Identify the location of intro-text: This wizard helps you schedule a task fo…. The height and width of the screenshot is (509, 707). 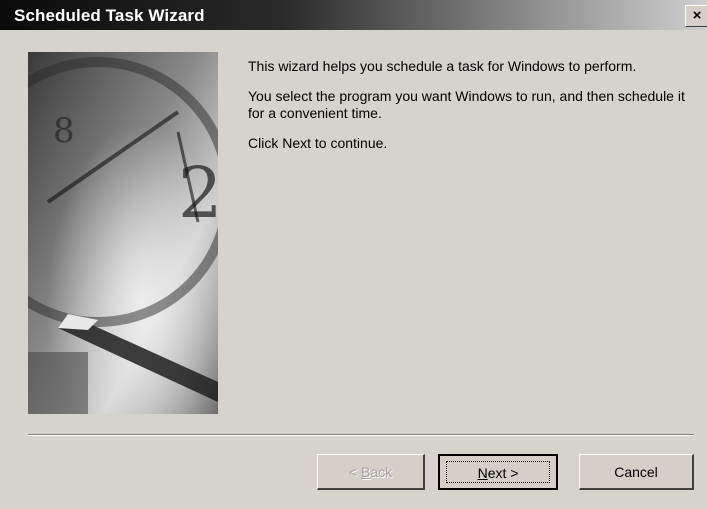
(468, 111).